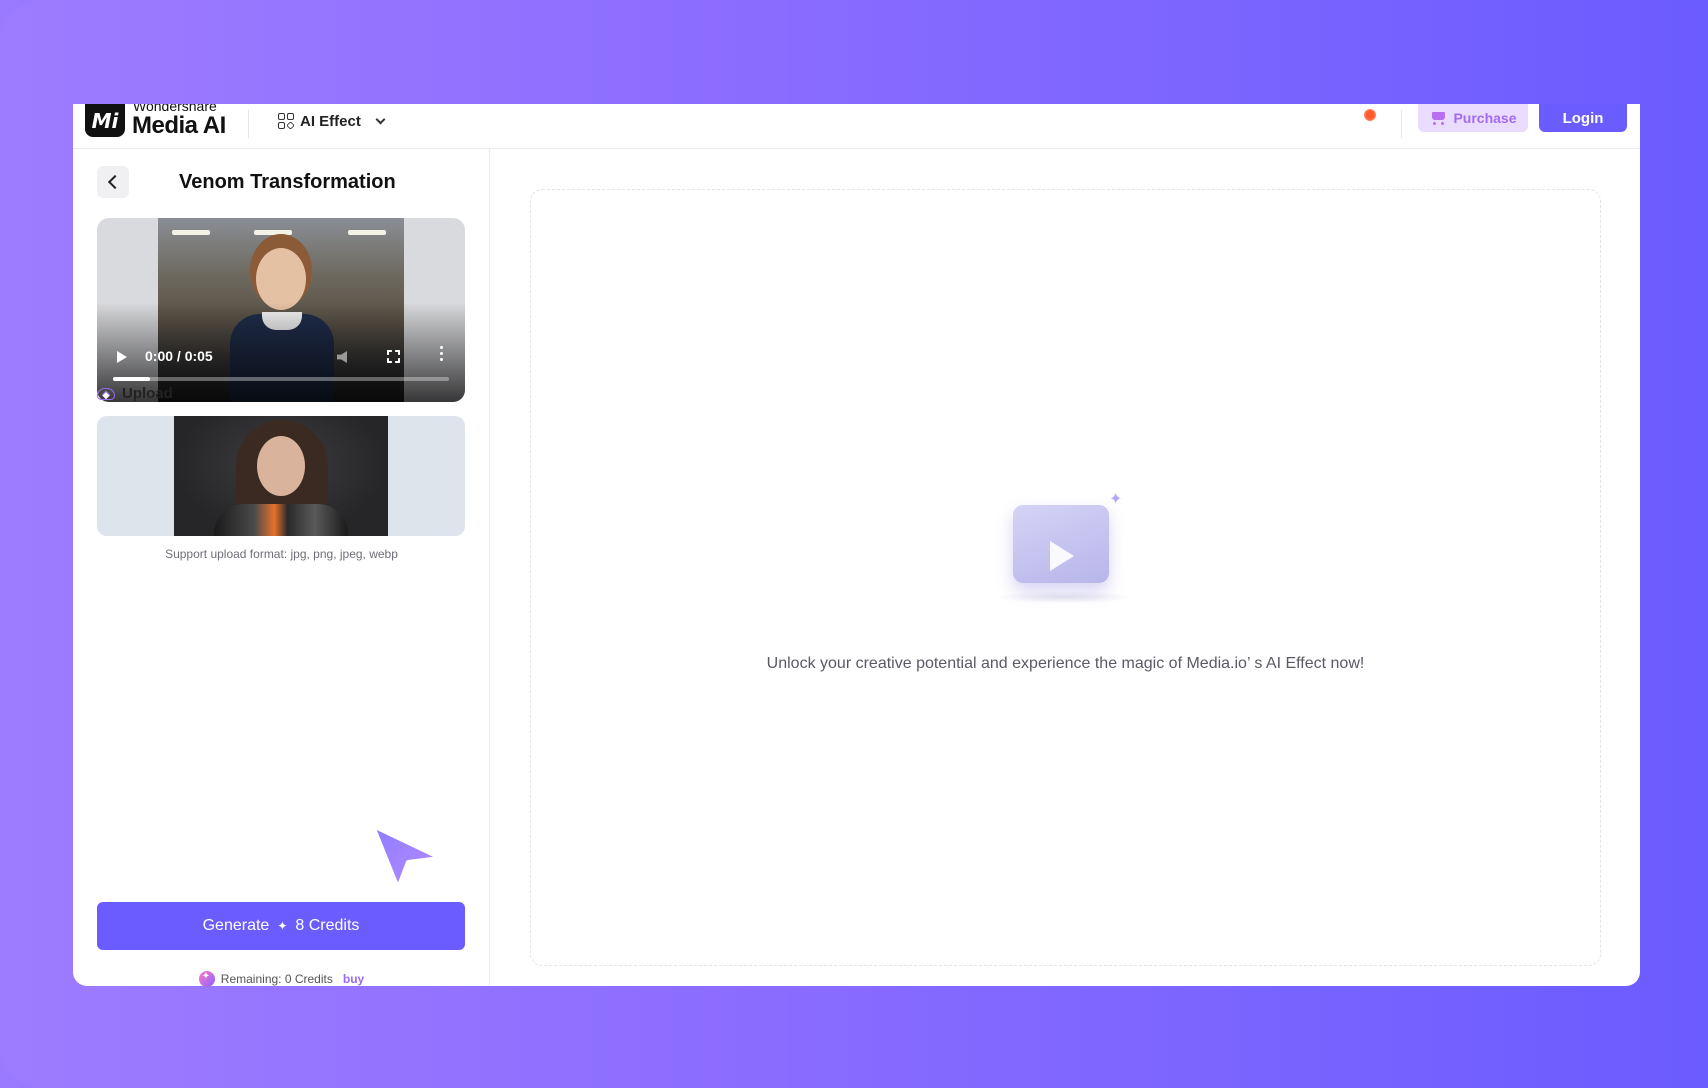 The width and height of the screenshot is (1708, 1088). What do you see at coordinates (1485, 118) in the screenshot?
I see `purchase-label: Purchase` at bounding box center [1485, 118].